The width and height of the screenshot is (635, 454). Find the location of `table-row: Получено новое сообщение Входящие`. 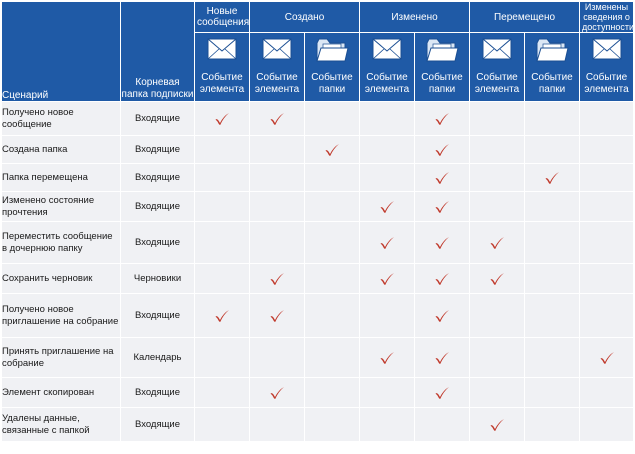

table-row: Получено новое сообщение Входящие is located at coordinates (318, 118).